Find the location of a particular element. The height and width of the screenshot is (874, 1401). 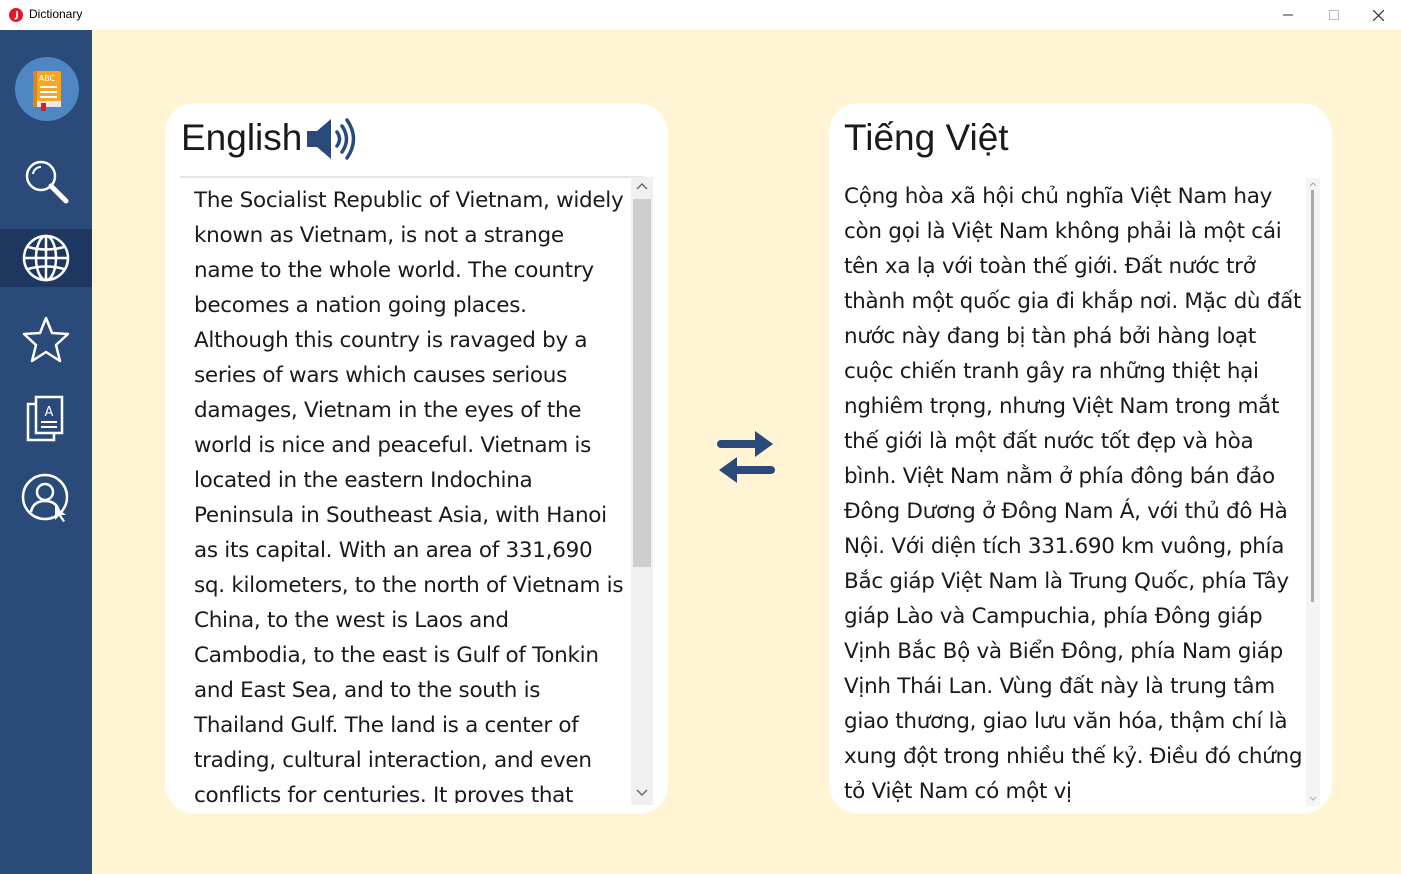

divider is located at coordinates (412, 177).